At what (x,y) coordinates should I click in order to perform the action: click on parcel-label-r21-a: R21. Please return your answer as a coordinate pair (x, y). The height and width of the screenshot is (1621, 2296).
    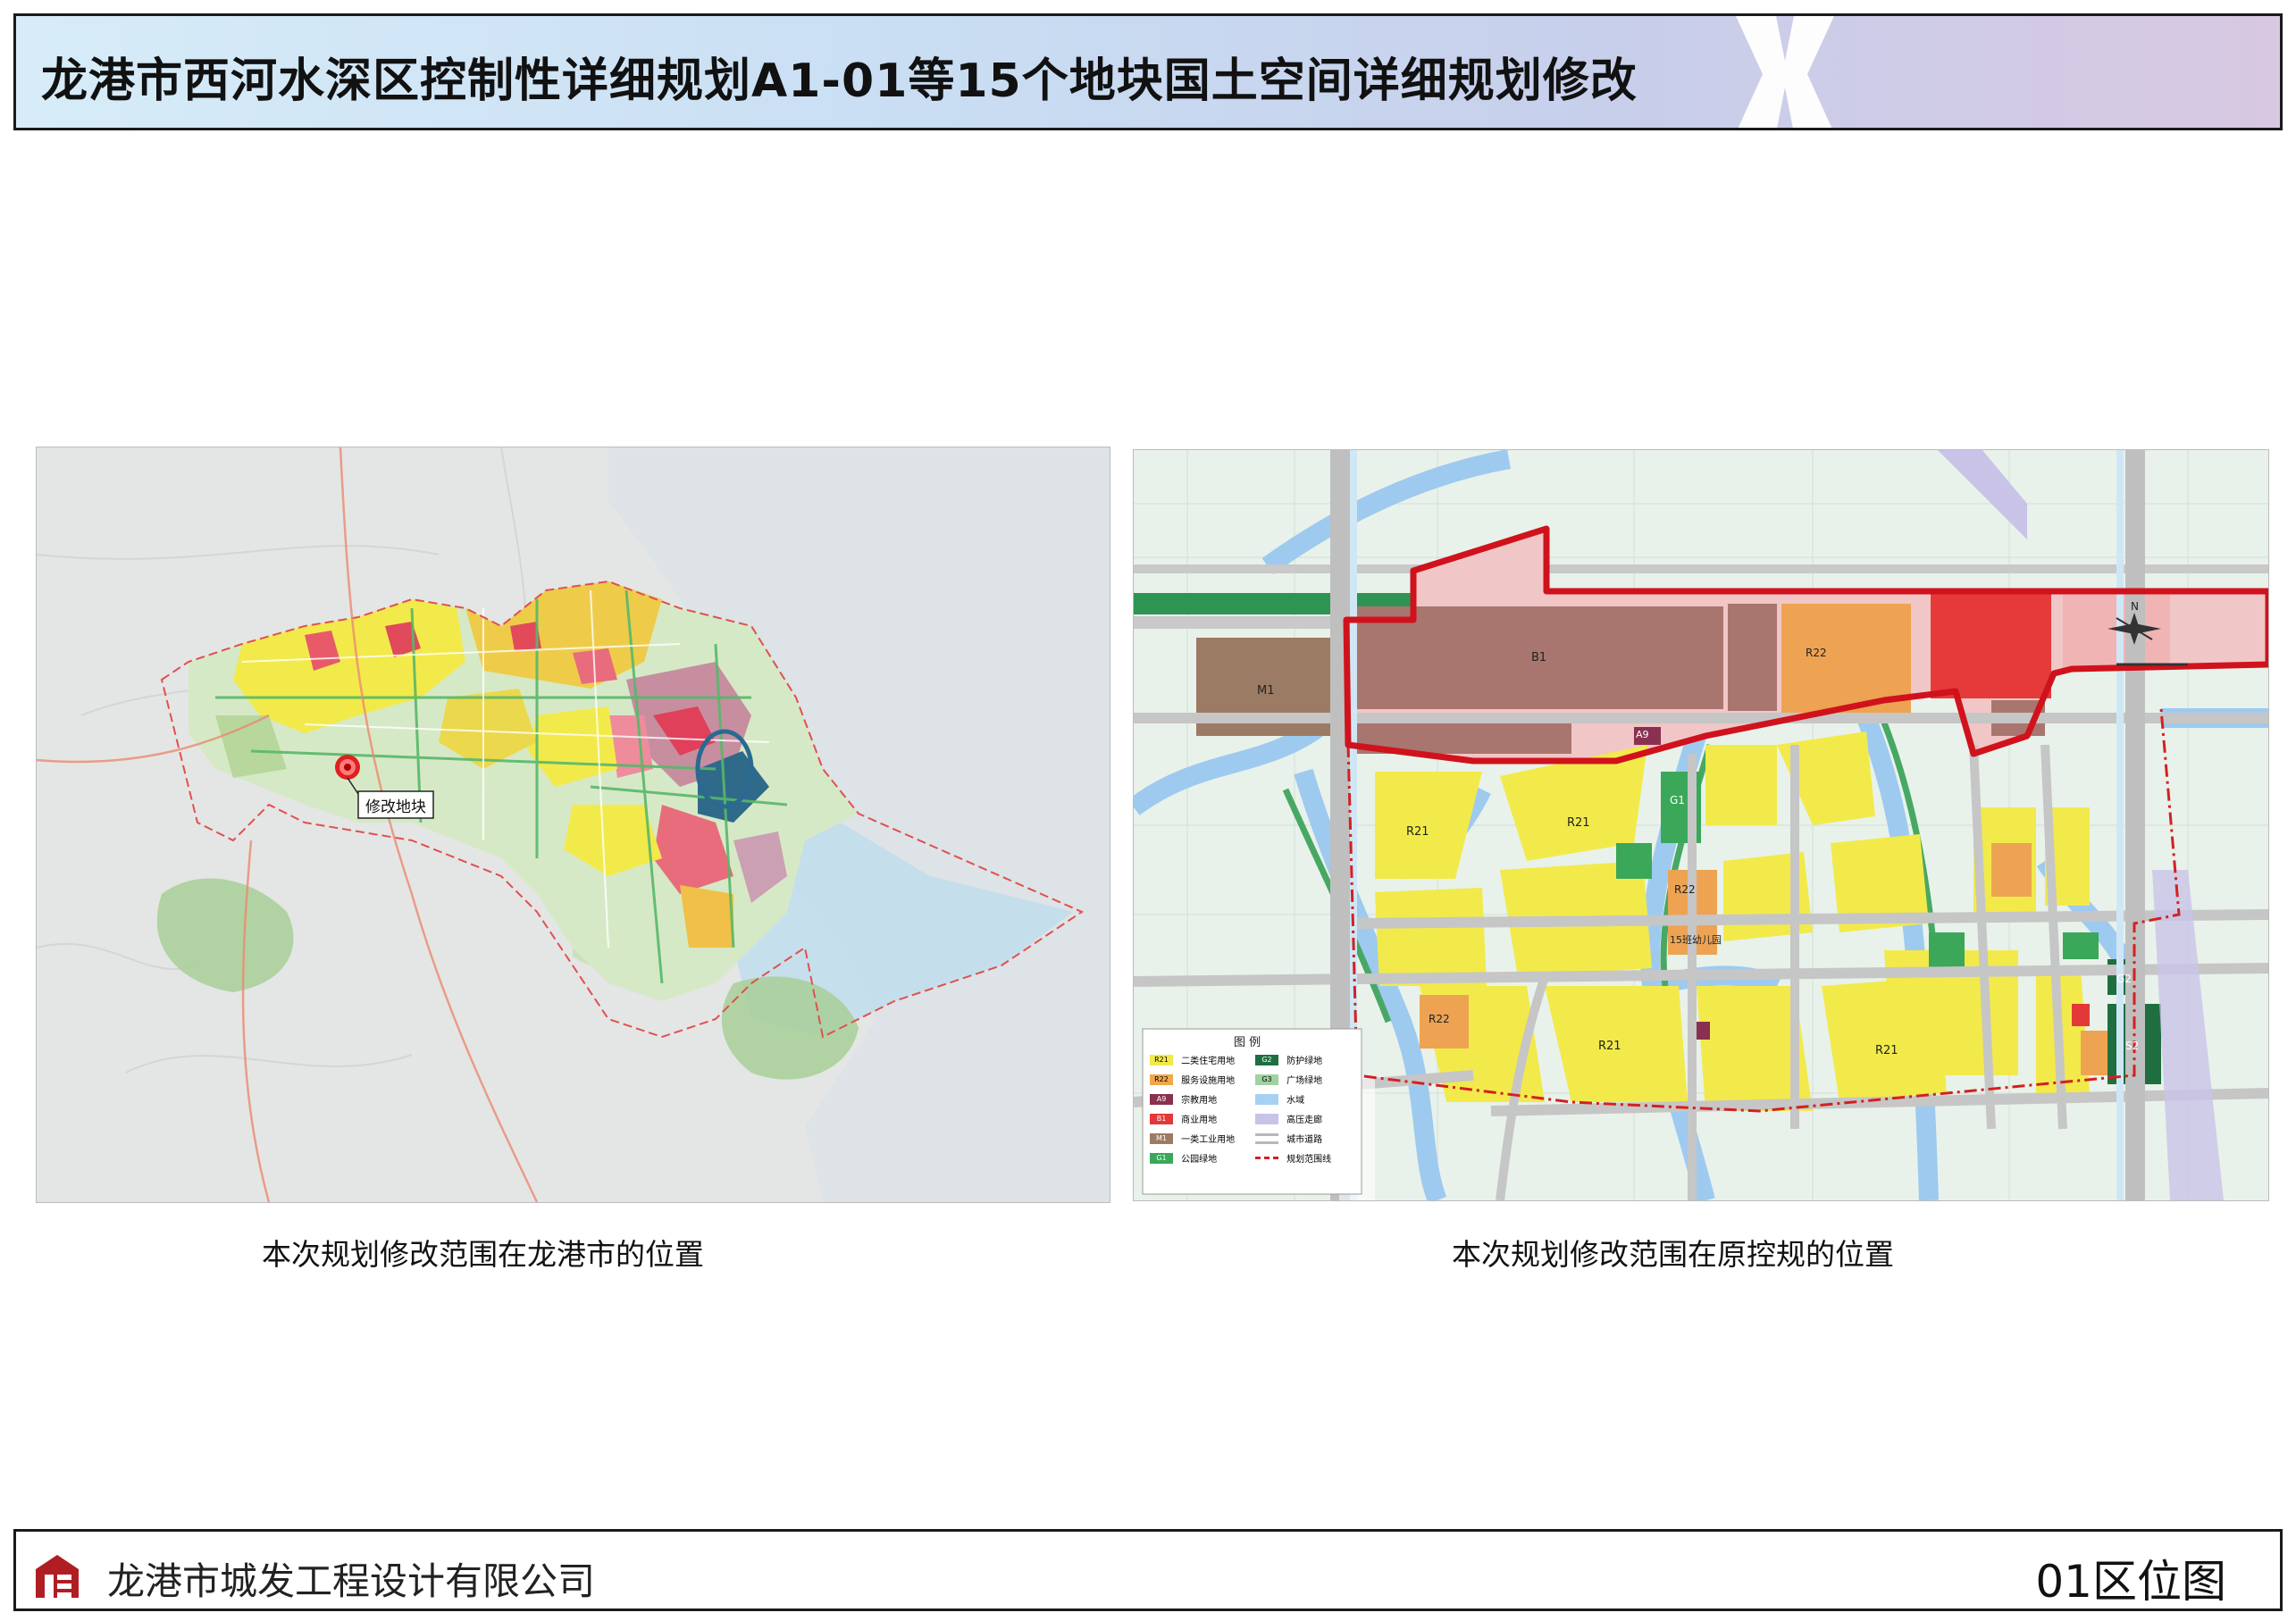
    Looking at the image, I should click on (1418, 832).